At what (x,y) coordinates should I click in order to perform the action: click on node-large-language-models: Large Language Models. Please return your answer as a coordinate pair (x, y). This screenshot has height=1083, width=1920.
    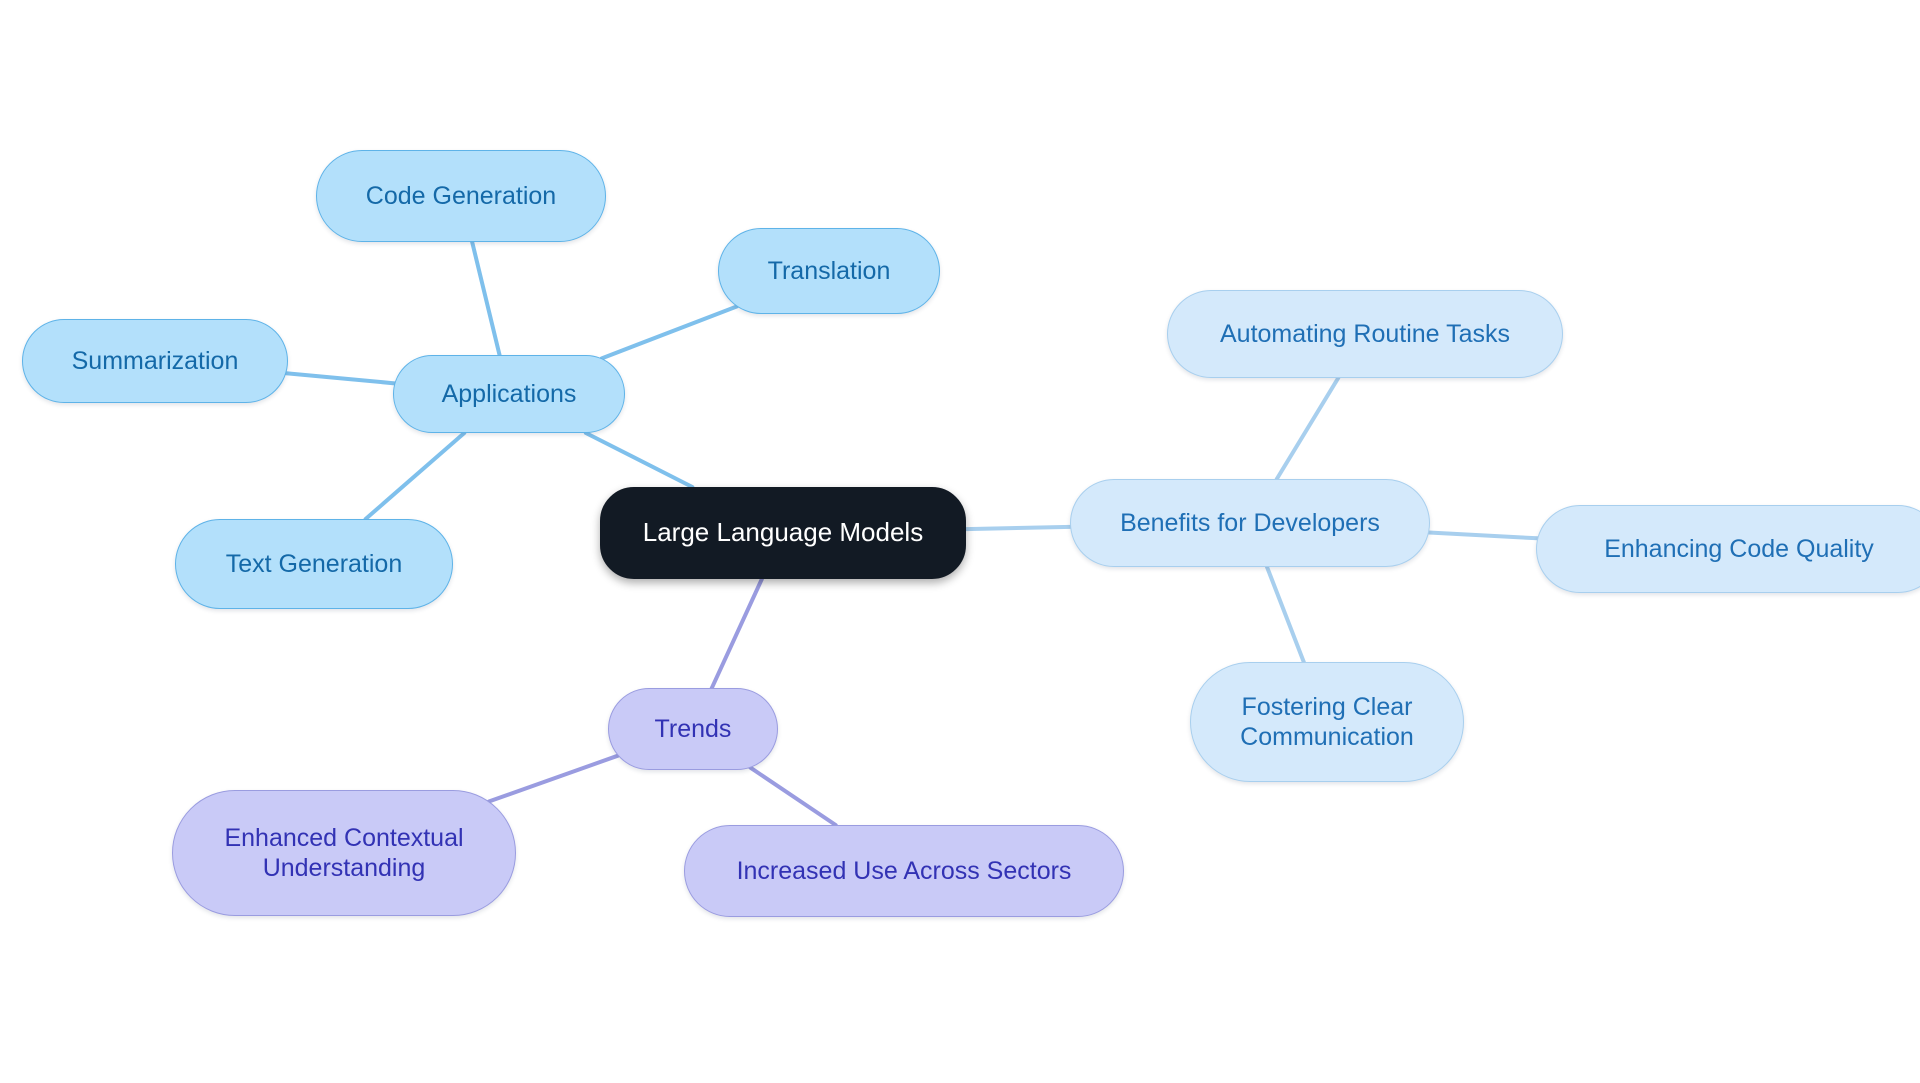
    Looking at the image, I should click on (783, 533).